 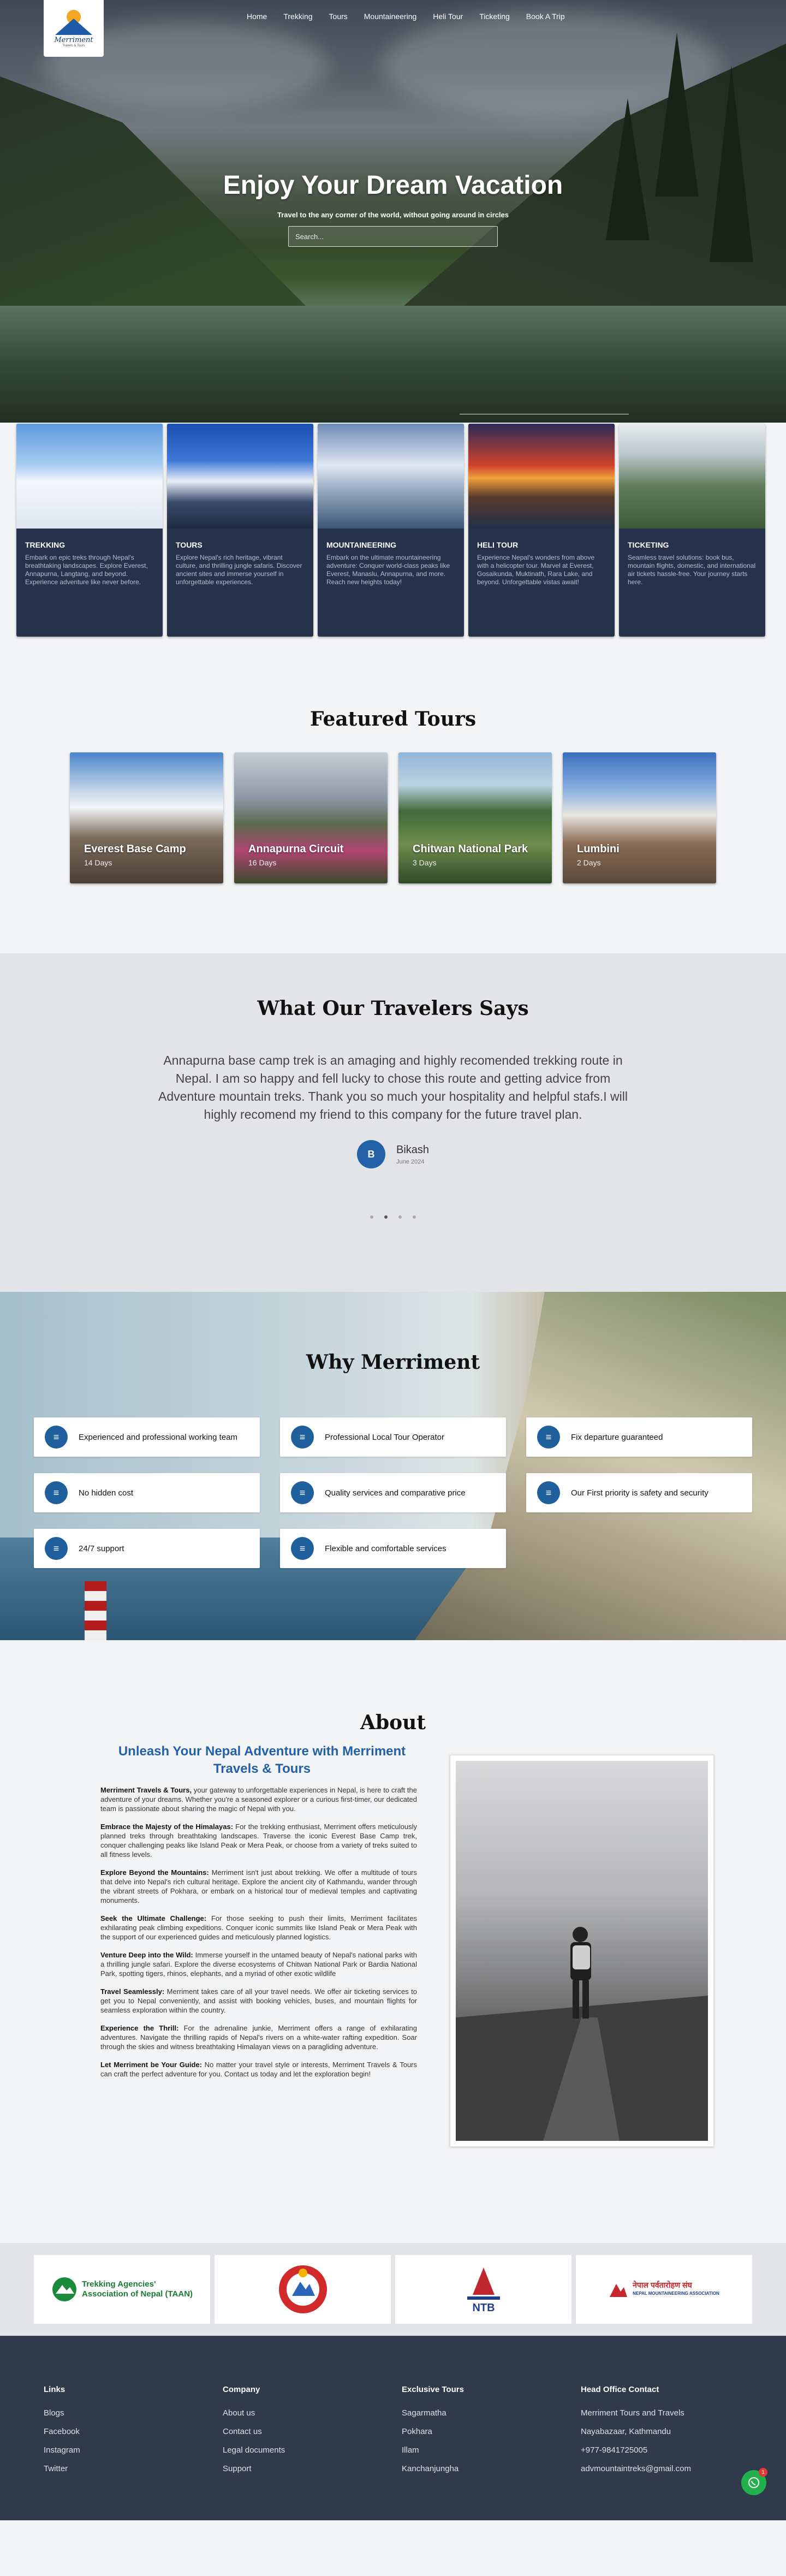 What do you see at coordinates (304, 2468) in the screenshot?
I see `footer-link-support: Support` at bounding box center [304, 2468].